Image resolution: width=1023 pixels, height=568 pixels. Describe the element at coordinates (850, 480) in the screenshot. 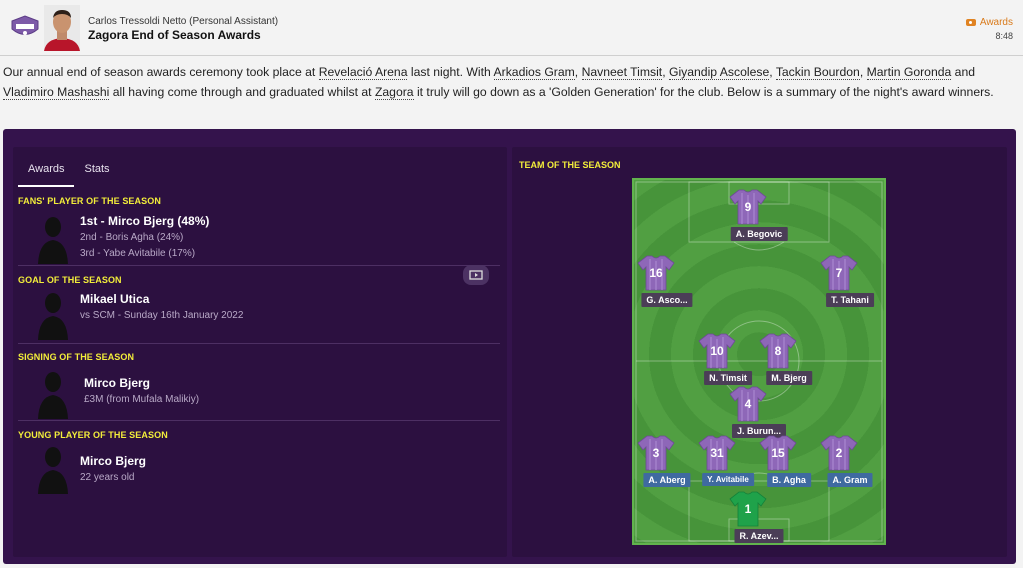

I see `player-name: A. Gram` at that location.